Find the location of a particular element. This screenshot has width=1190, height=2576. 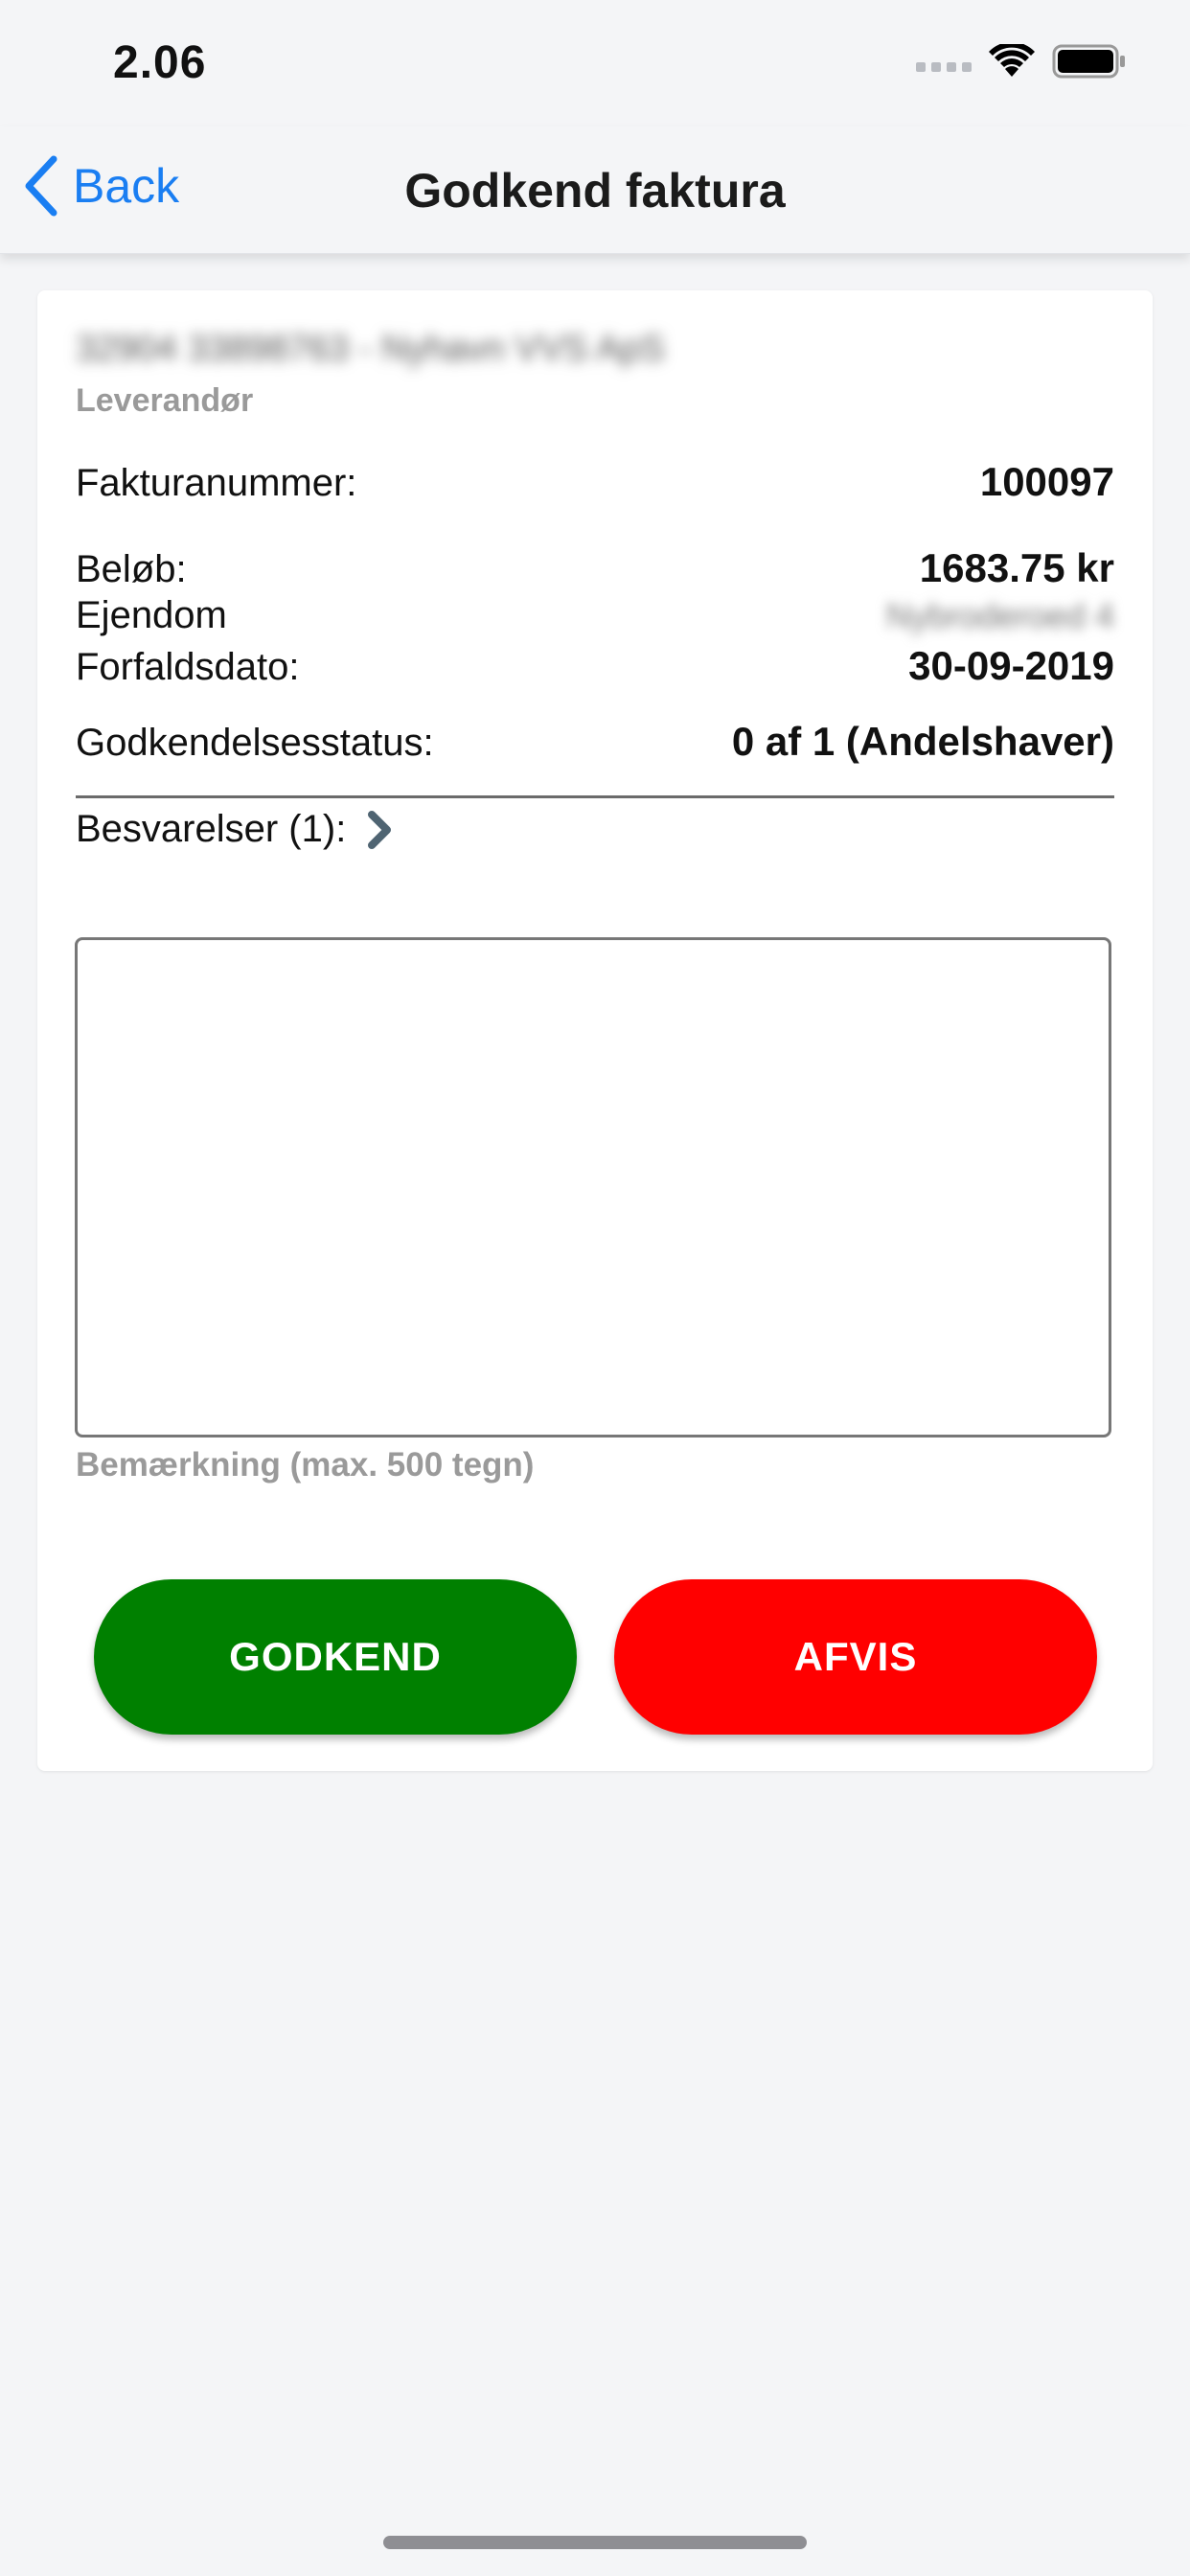

due-date-label: Forfaldsdato: is located at coordinates (188, 667).